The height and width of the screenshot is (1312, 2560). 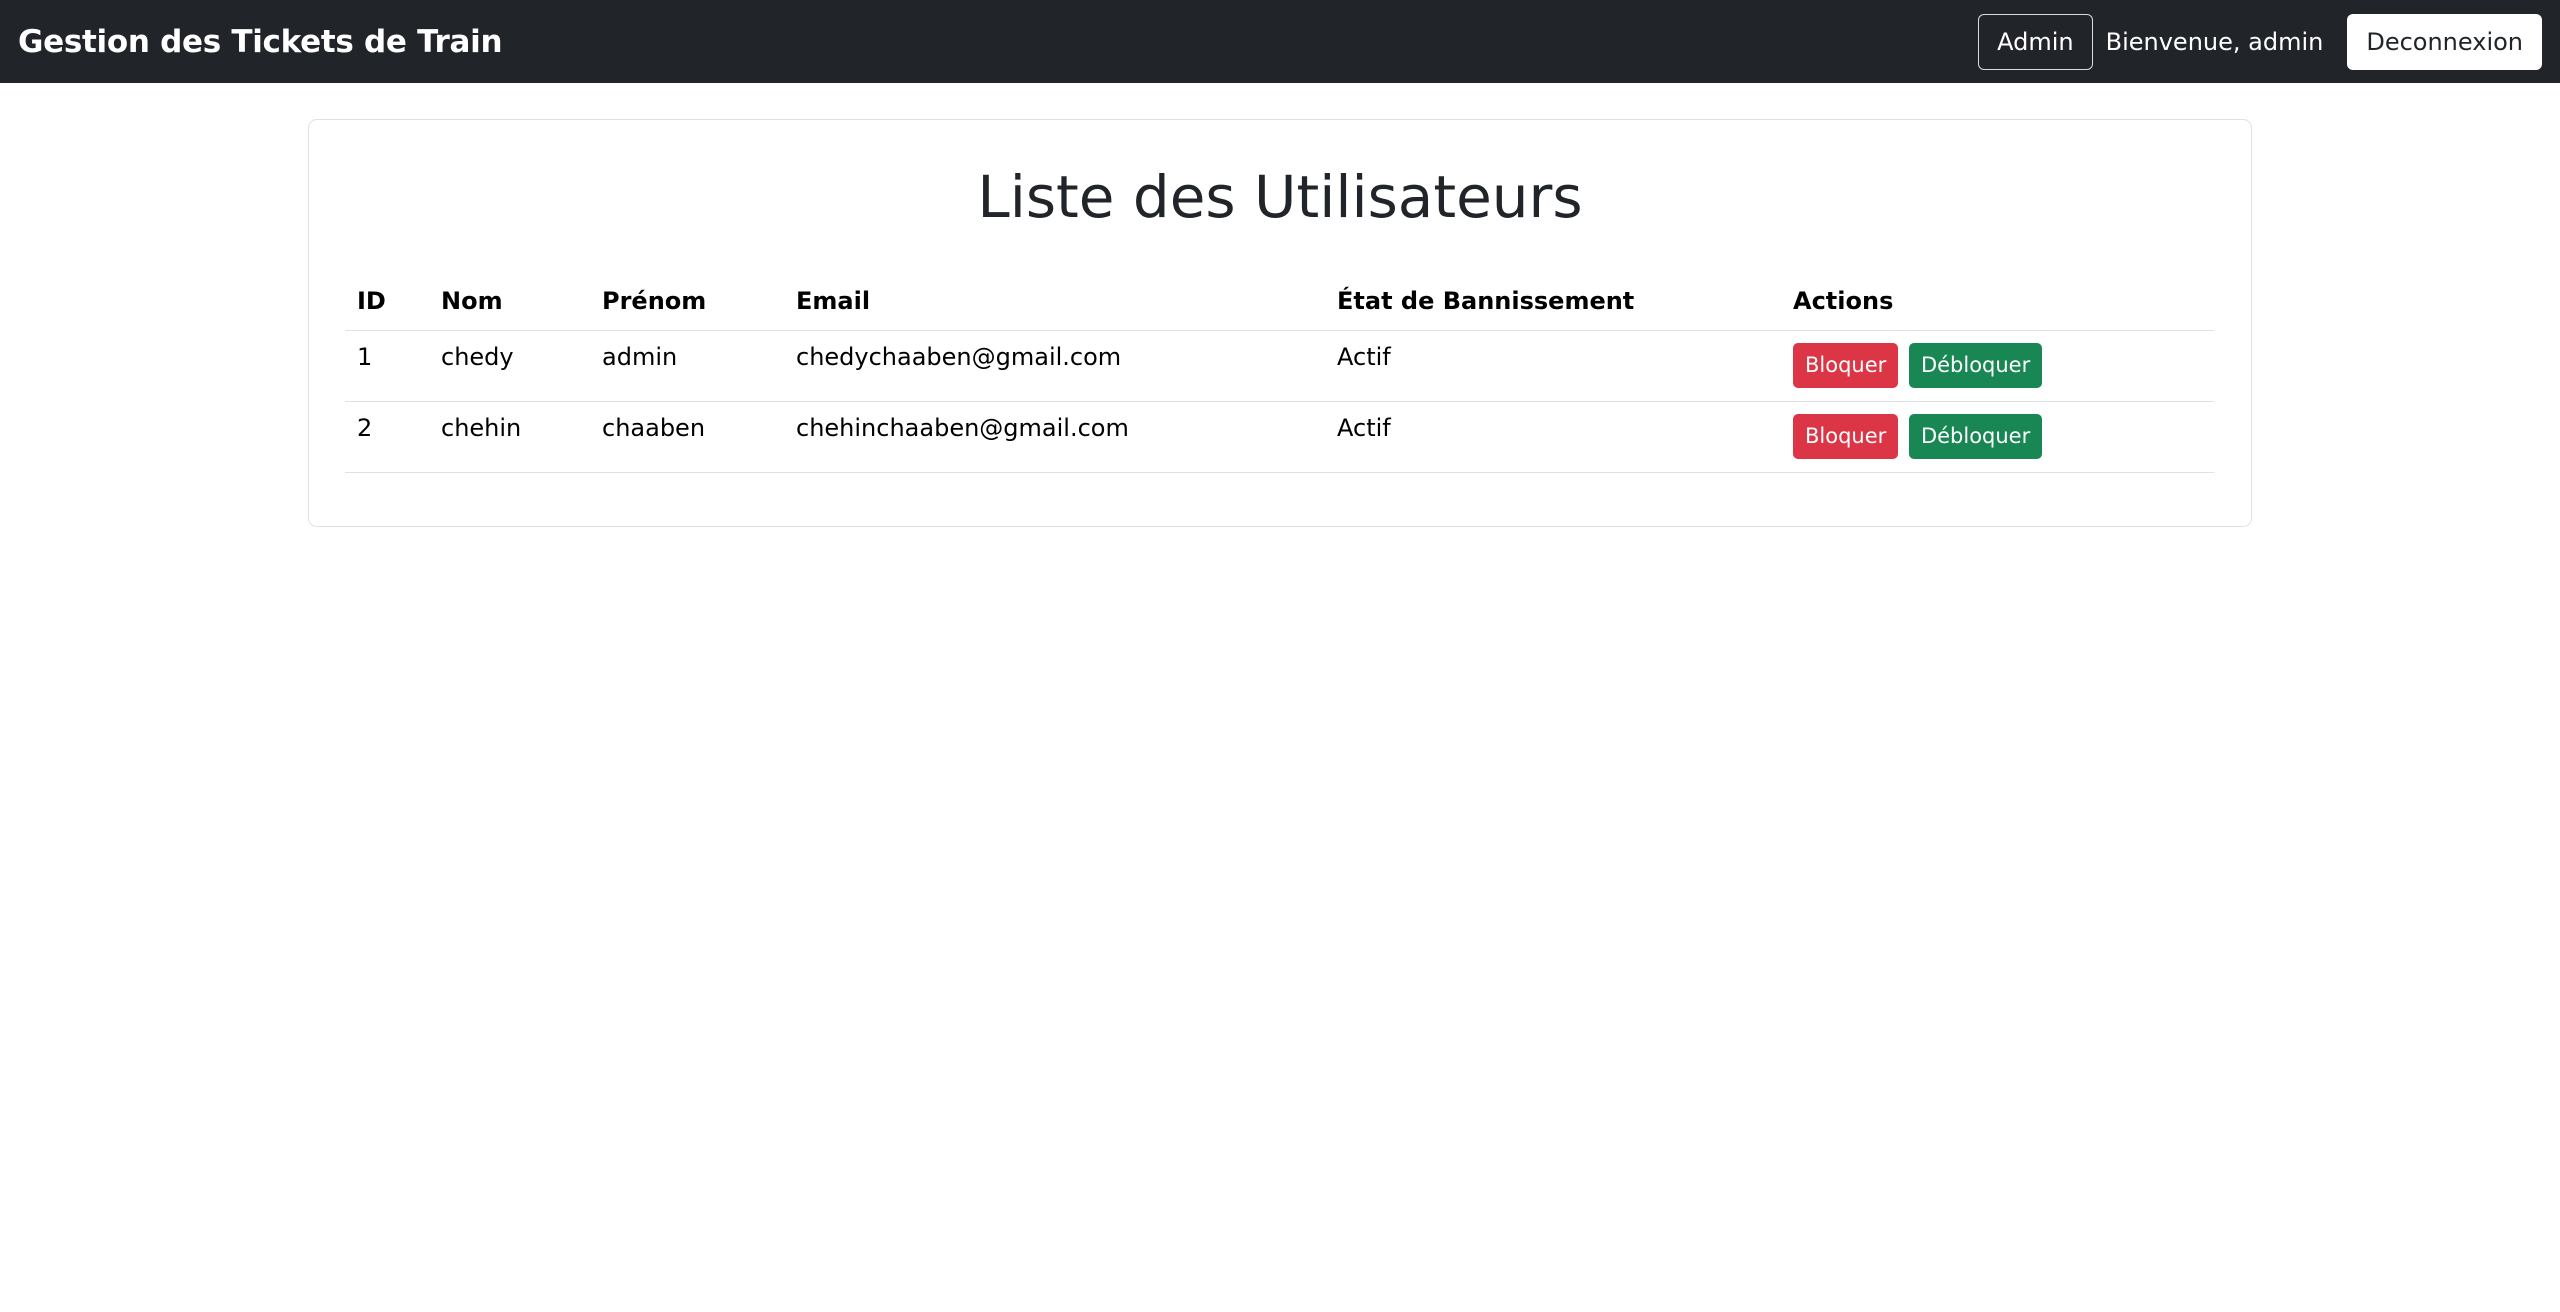 I want to click on cell-nom: chedy, so click(x=509, y=366).